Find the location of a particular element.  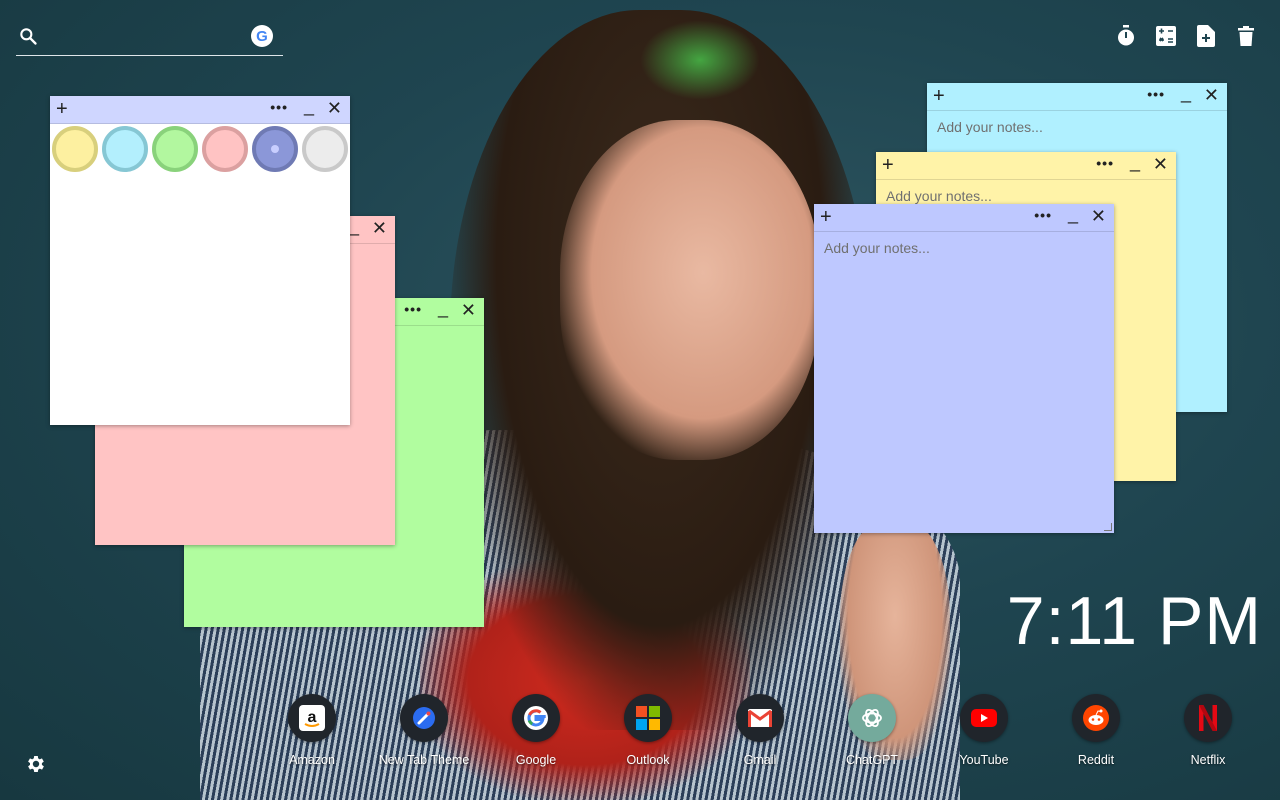

shortcut-google: Google is located at coordinates (536, 730).